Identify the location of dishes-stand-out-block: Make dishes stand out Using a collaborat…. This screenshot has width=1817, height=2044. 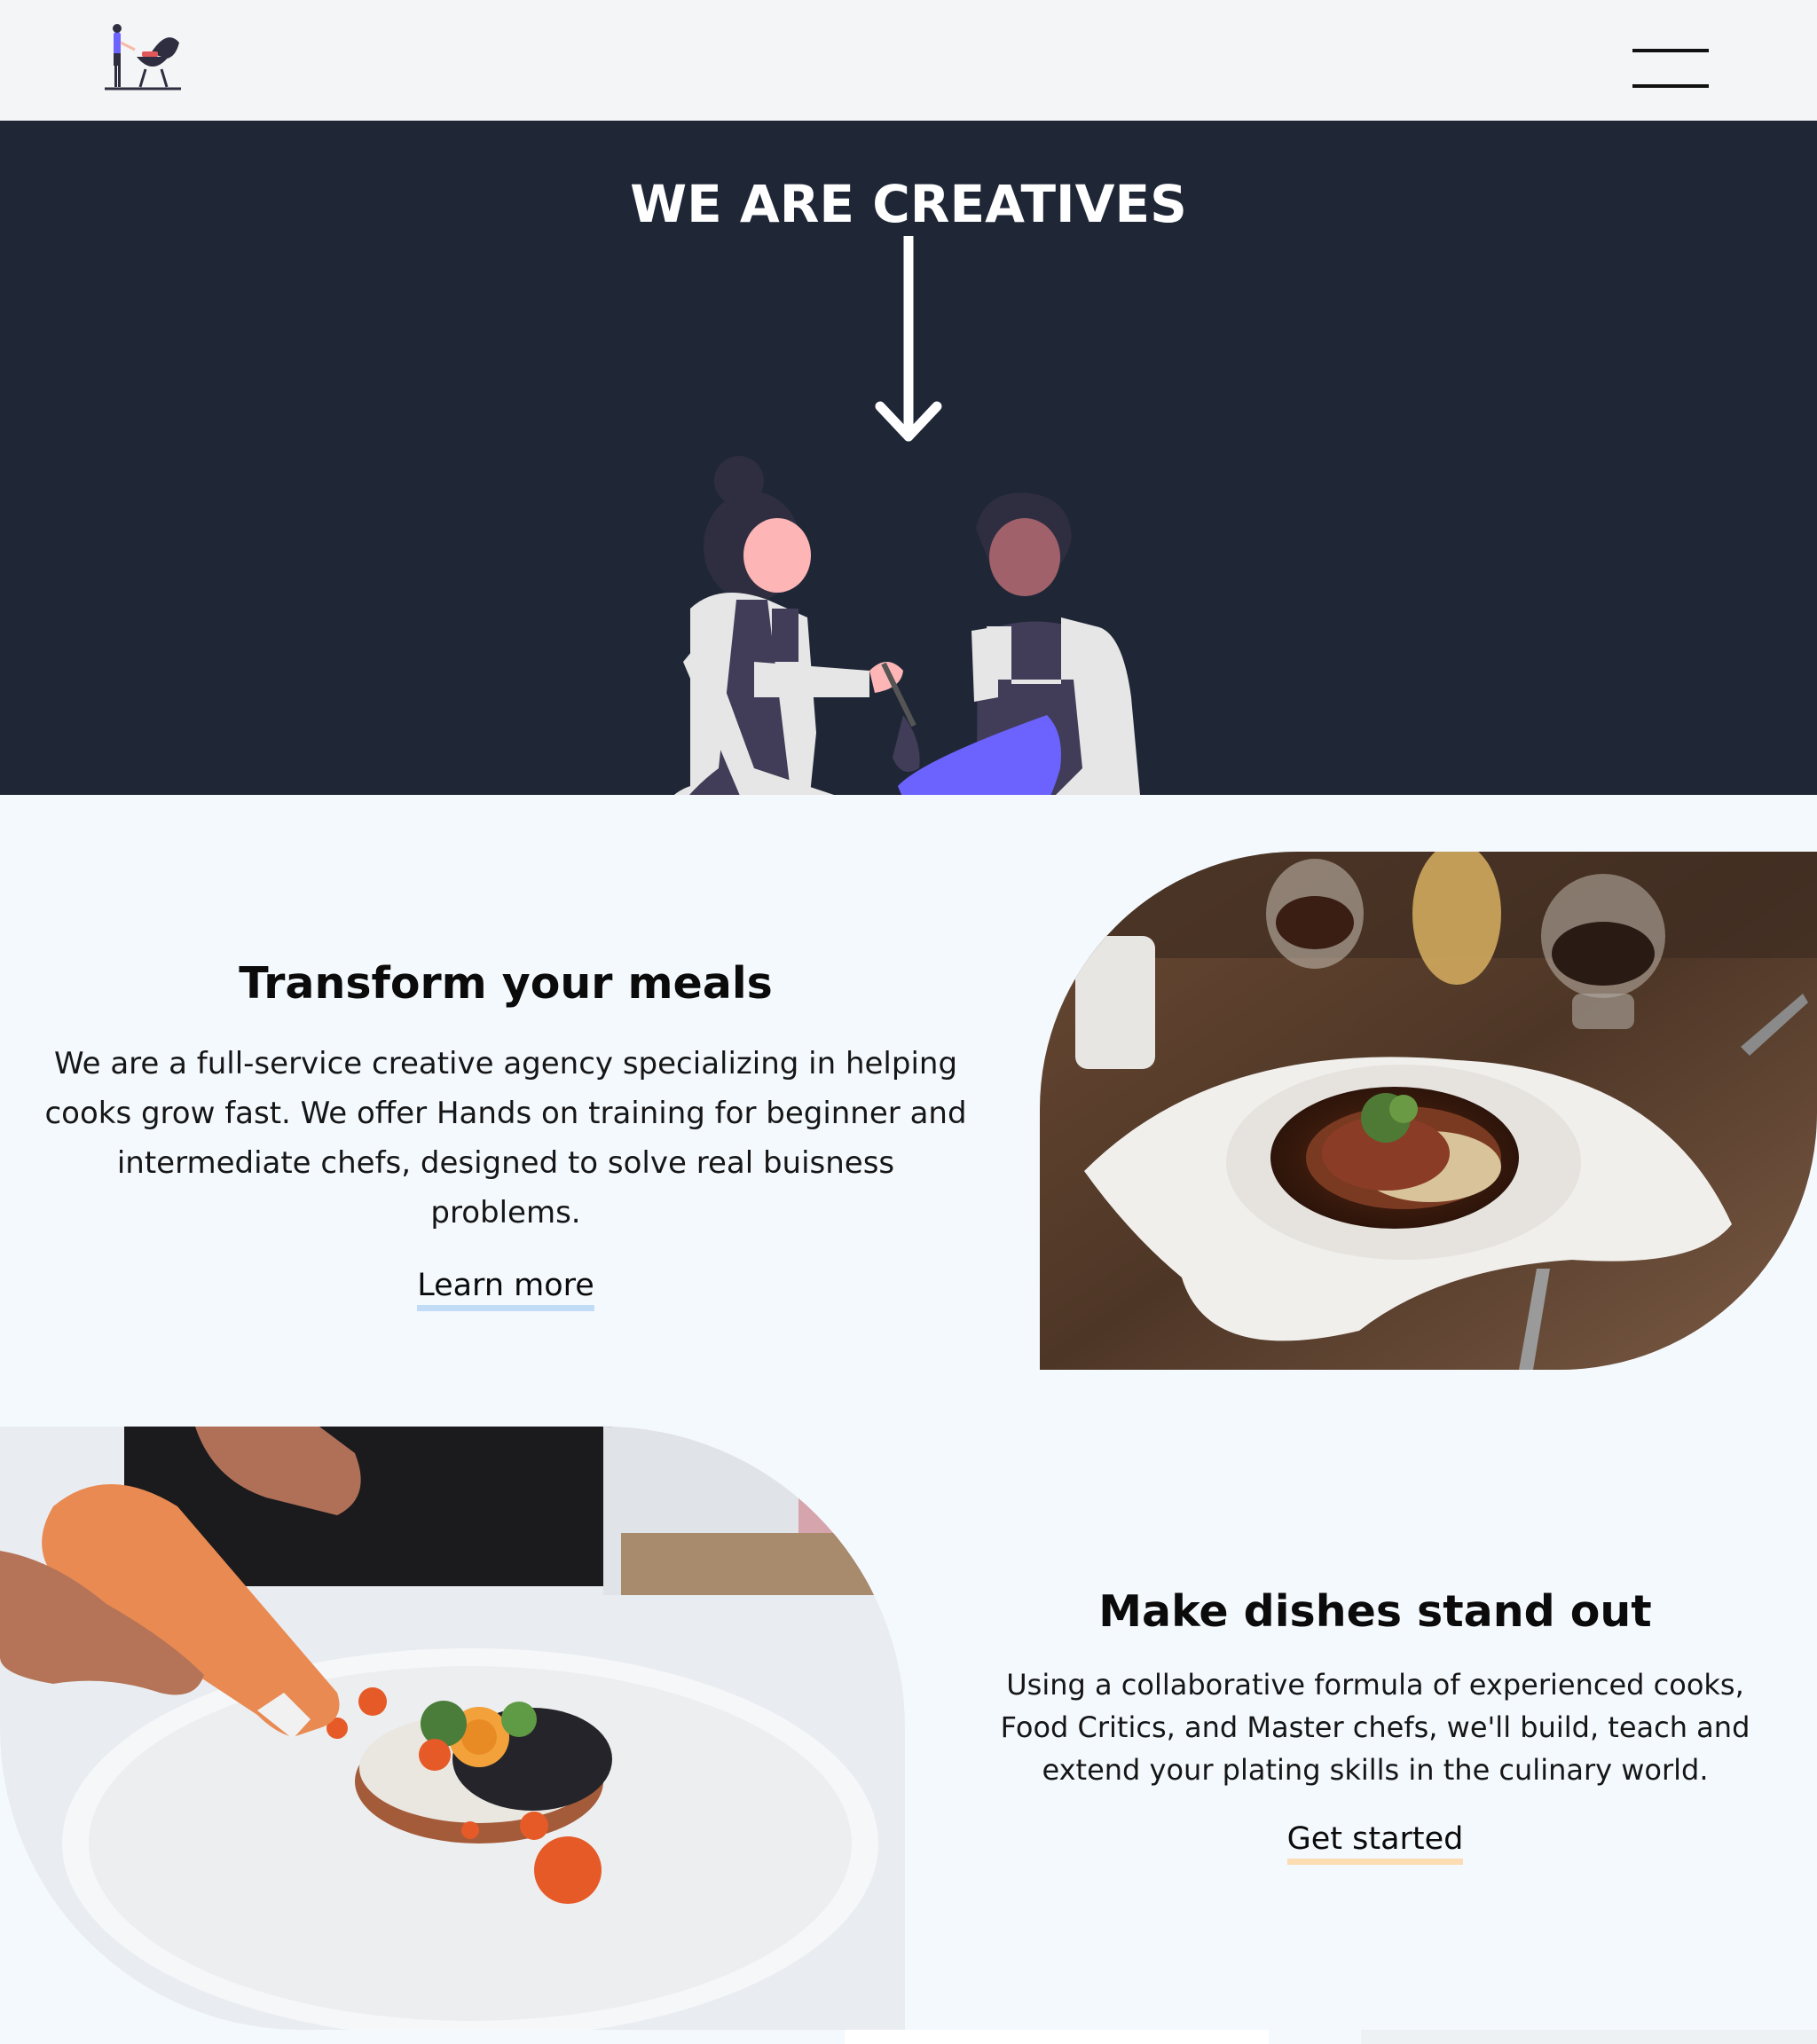
(1375, 1725).